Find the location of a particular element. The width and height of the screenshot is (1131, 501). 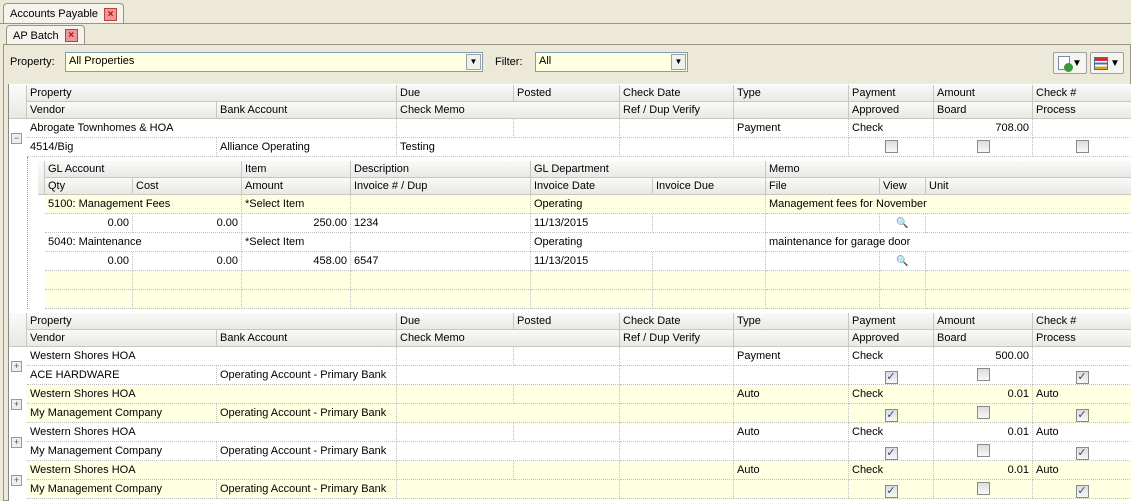

tab-ap-batch: AP Batch × is located at coordinates (45, 35).